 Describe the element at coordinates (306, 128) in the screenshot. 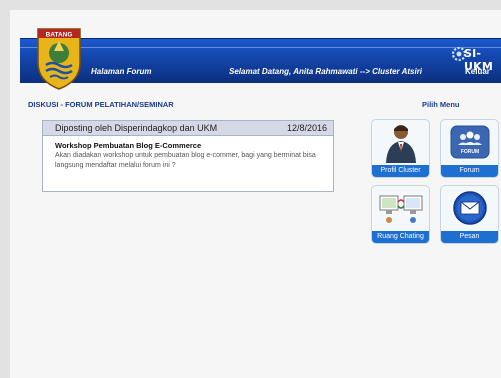

I see `post-date: 12/8/2016` at that location.